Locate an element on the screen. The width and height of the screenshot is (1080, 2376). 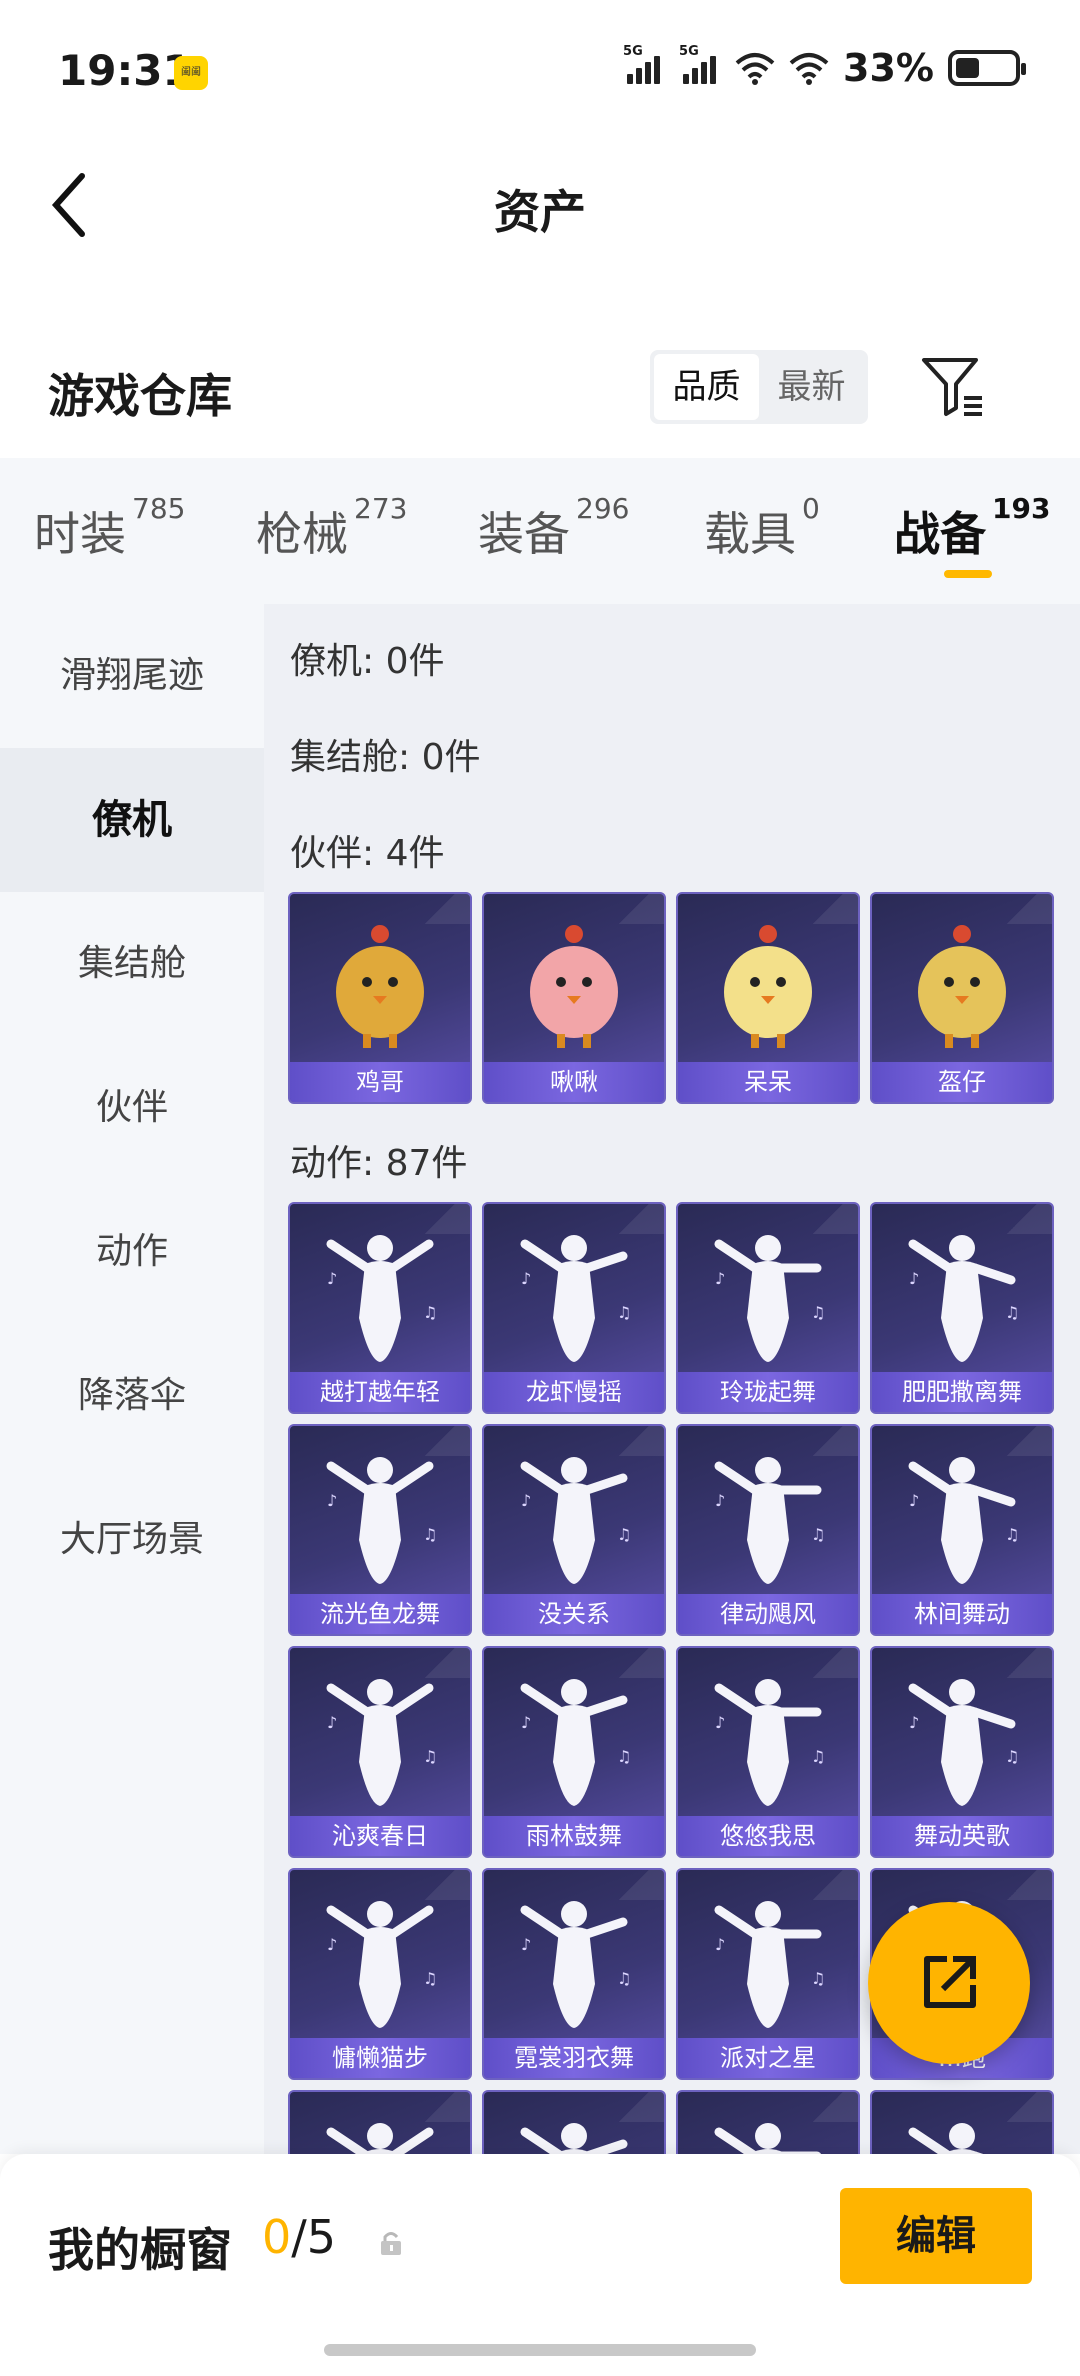
emote-card: ♪ ♫ 越打越年轻 is located at coordinates (380, 1308).